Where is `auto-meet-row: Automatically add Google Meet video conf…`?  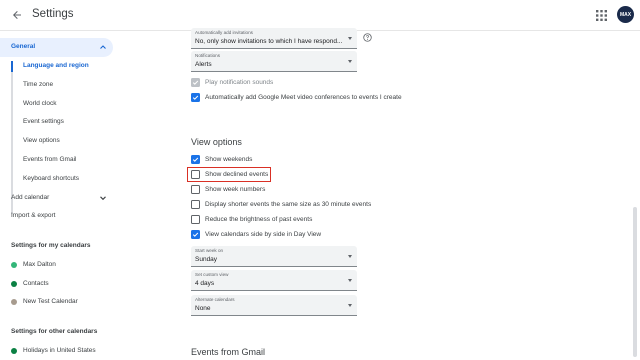 auto-meet-row: Automatically add Google Meet video conf… is located at coordinates (296, 97).